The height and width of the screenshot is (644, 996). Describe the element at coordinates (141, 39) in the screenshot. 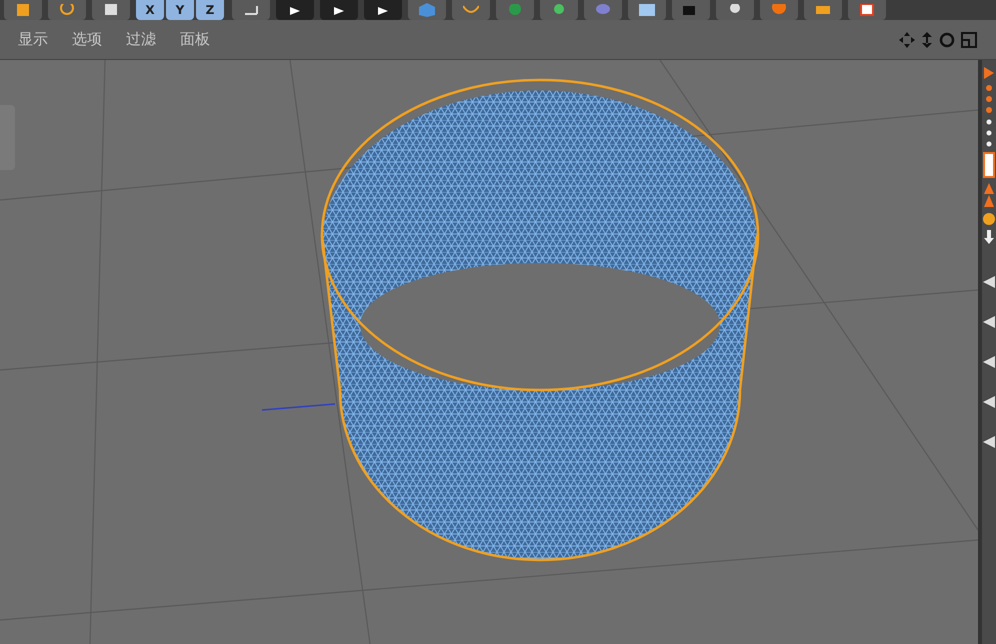

I see `menu-item: 过滤` at that location.